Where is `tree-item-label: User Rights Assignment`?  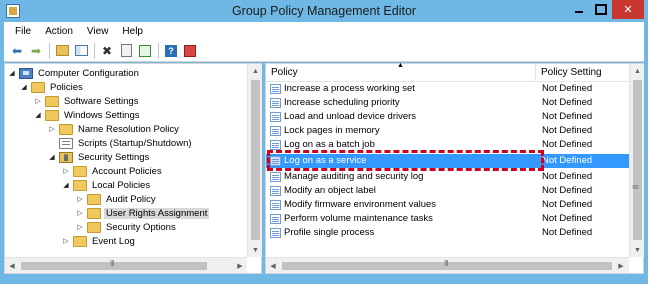
tree-item-label: User Rights Assignment is located at coordinates (157, 213).